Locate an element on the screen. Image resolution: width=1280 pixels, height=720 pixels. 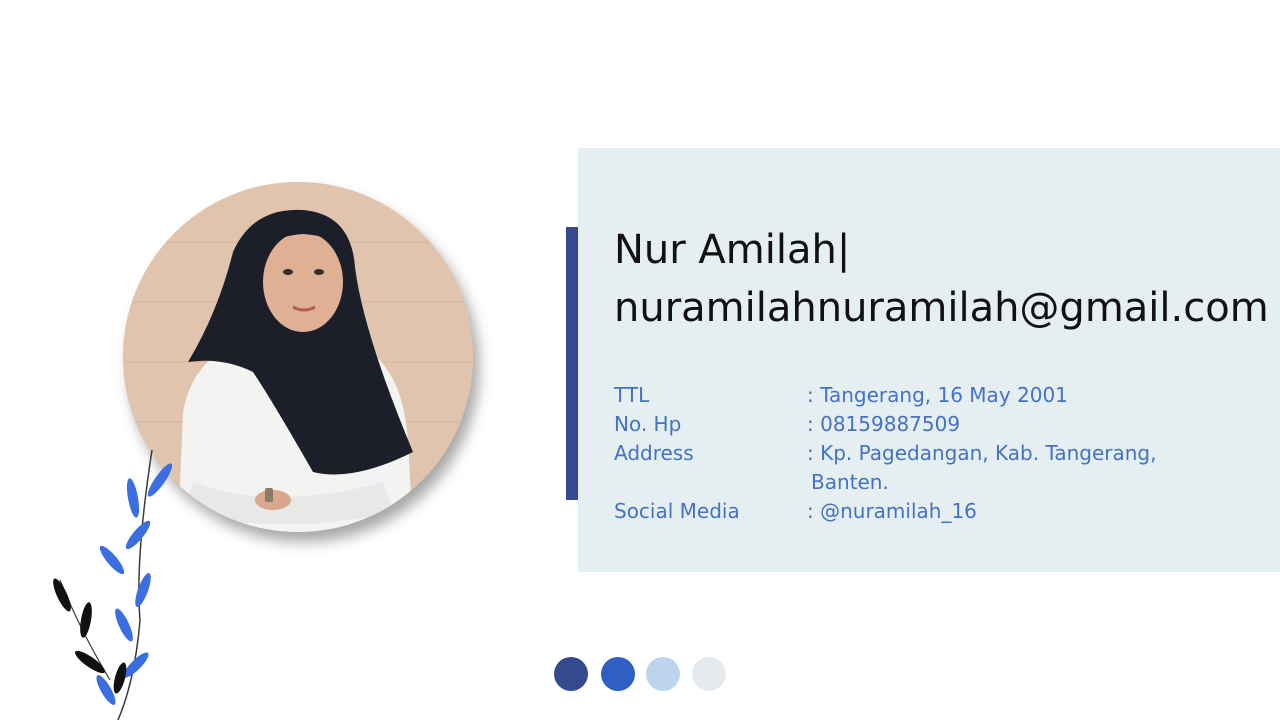
detail-row-ttl: TTL : Tangerang, 16 May 2001 is located at coordinates (914, 395).